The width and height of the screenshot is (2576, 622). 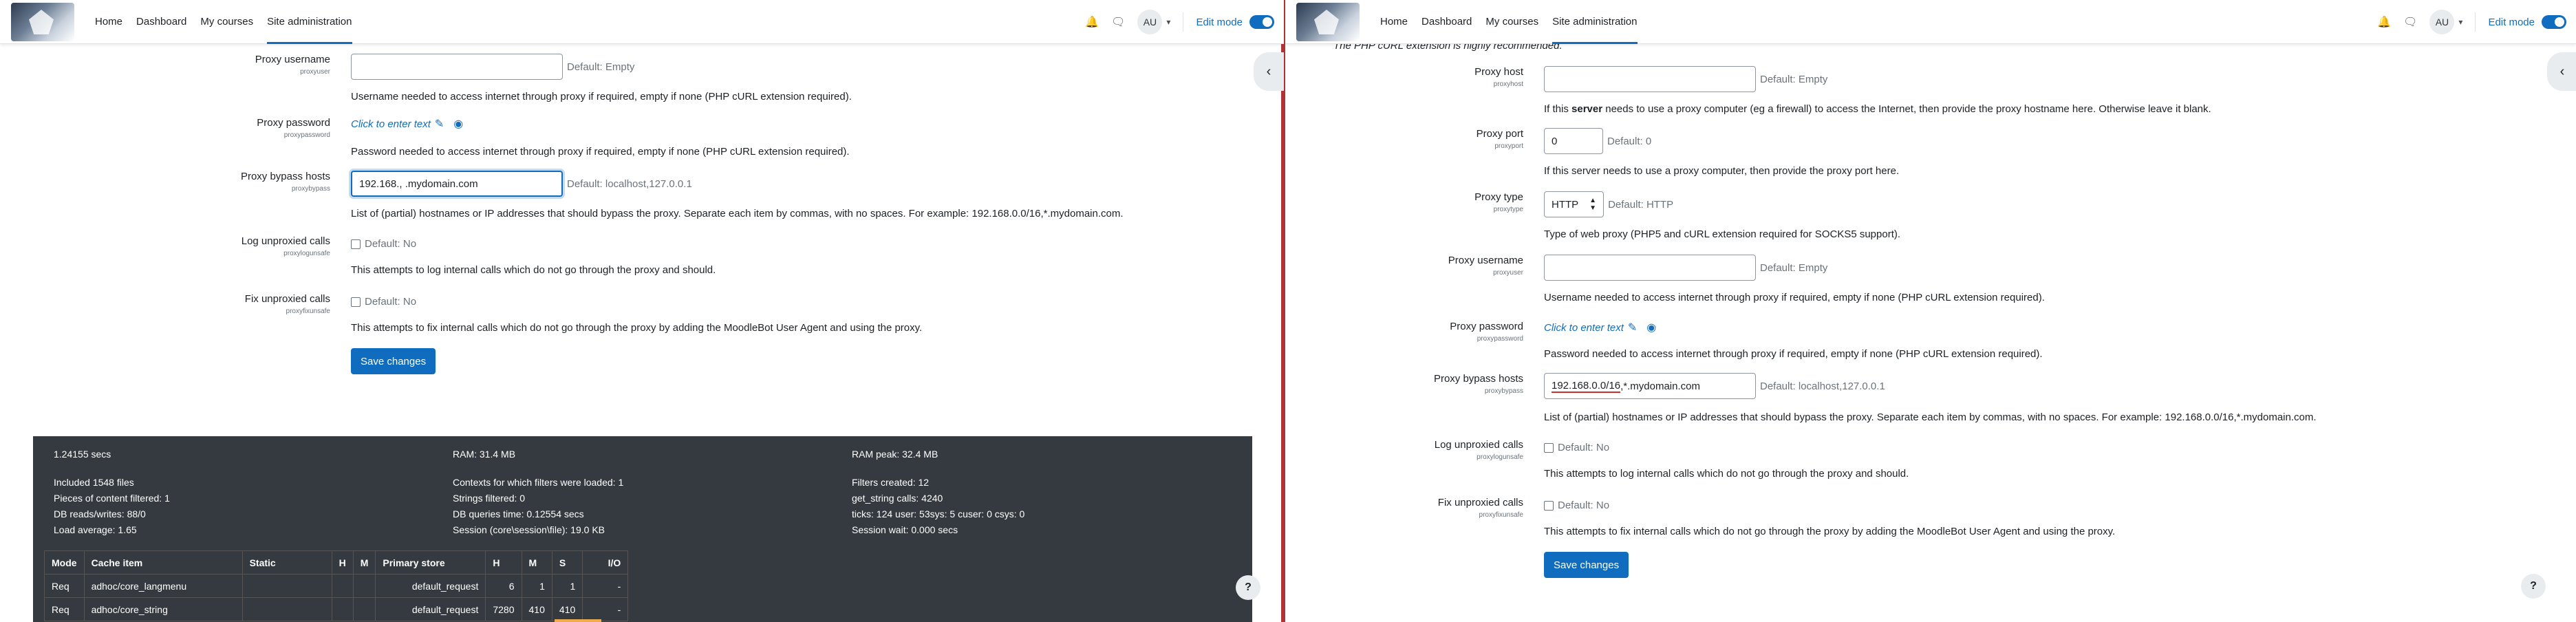 What do you see at coordinates (112, 498) in the screenshot?
I see `perf-item: Pieces of content filtered: 1` at bounding box center [112, 498].